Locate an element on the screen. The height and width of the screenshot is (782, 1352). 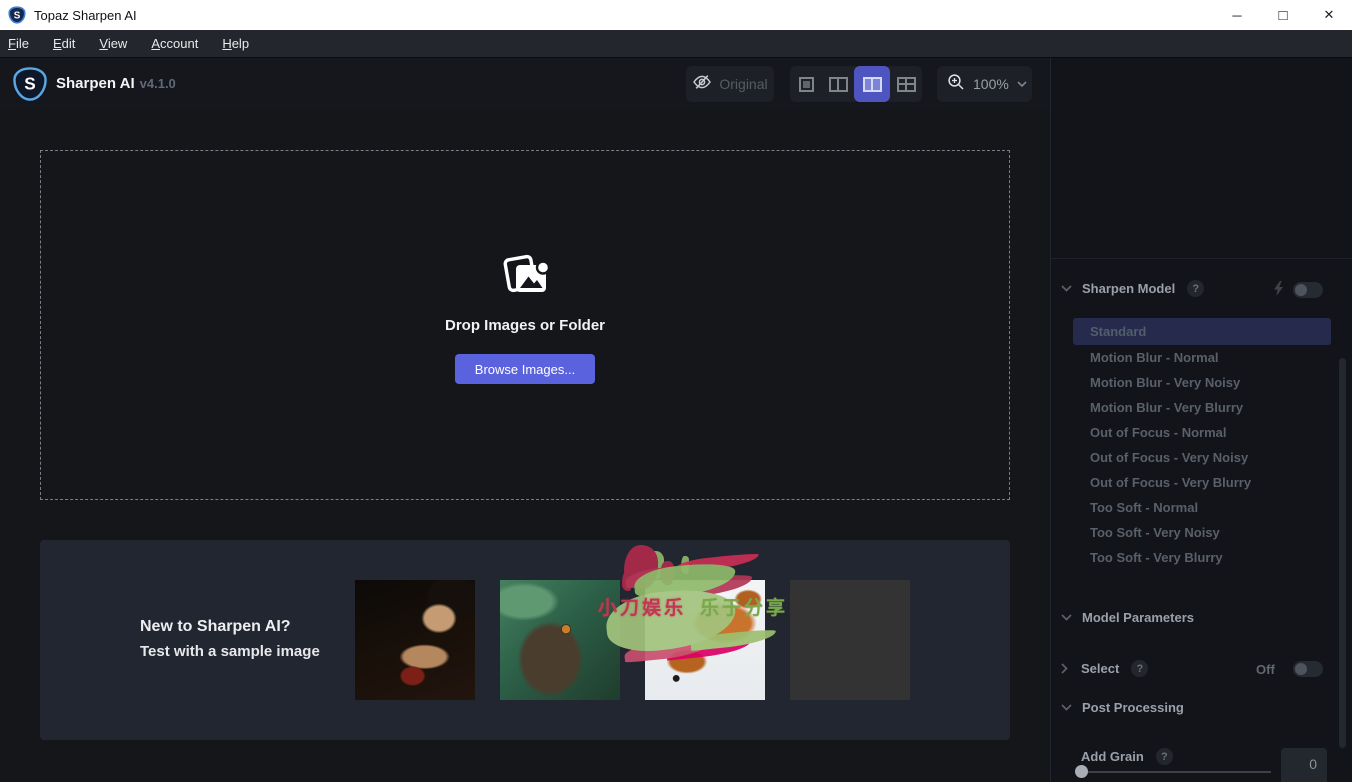
app-header: S Sharpen AI v4.1.0 Original 100% is located at coordinates (525, 84).